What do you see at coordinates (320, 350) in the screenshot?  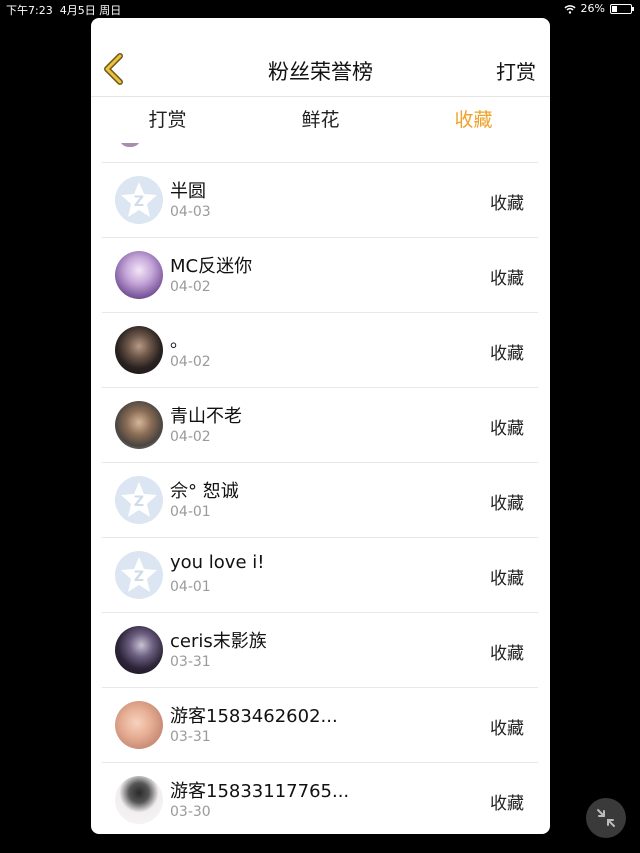 I see `list-item: 。 04-02 收藏` at bounding box center [320, 350].